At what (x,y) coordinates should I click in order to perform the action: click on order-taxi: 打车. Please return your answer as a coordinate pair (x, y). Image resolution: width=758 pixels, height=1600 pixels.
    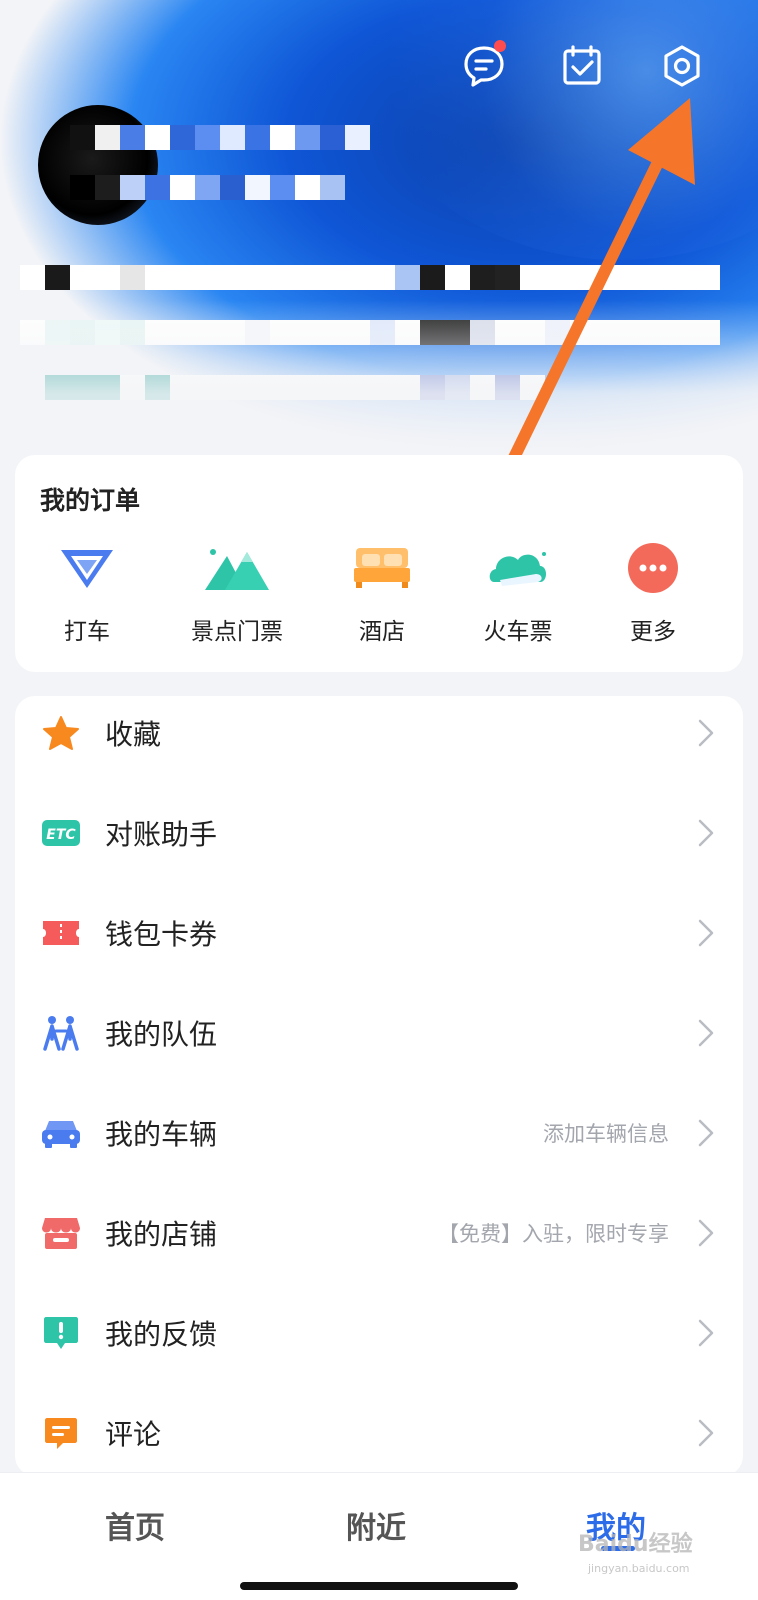
    Looking at the image, I should click on (87, 593).